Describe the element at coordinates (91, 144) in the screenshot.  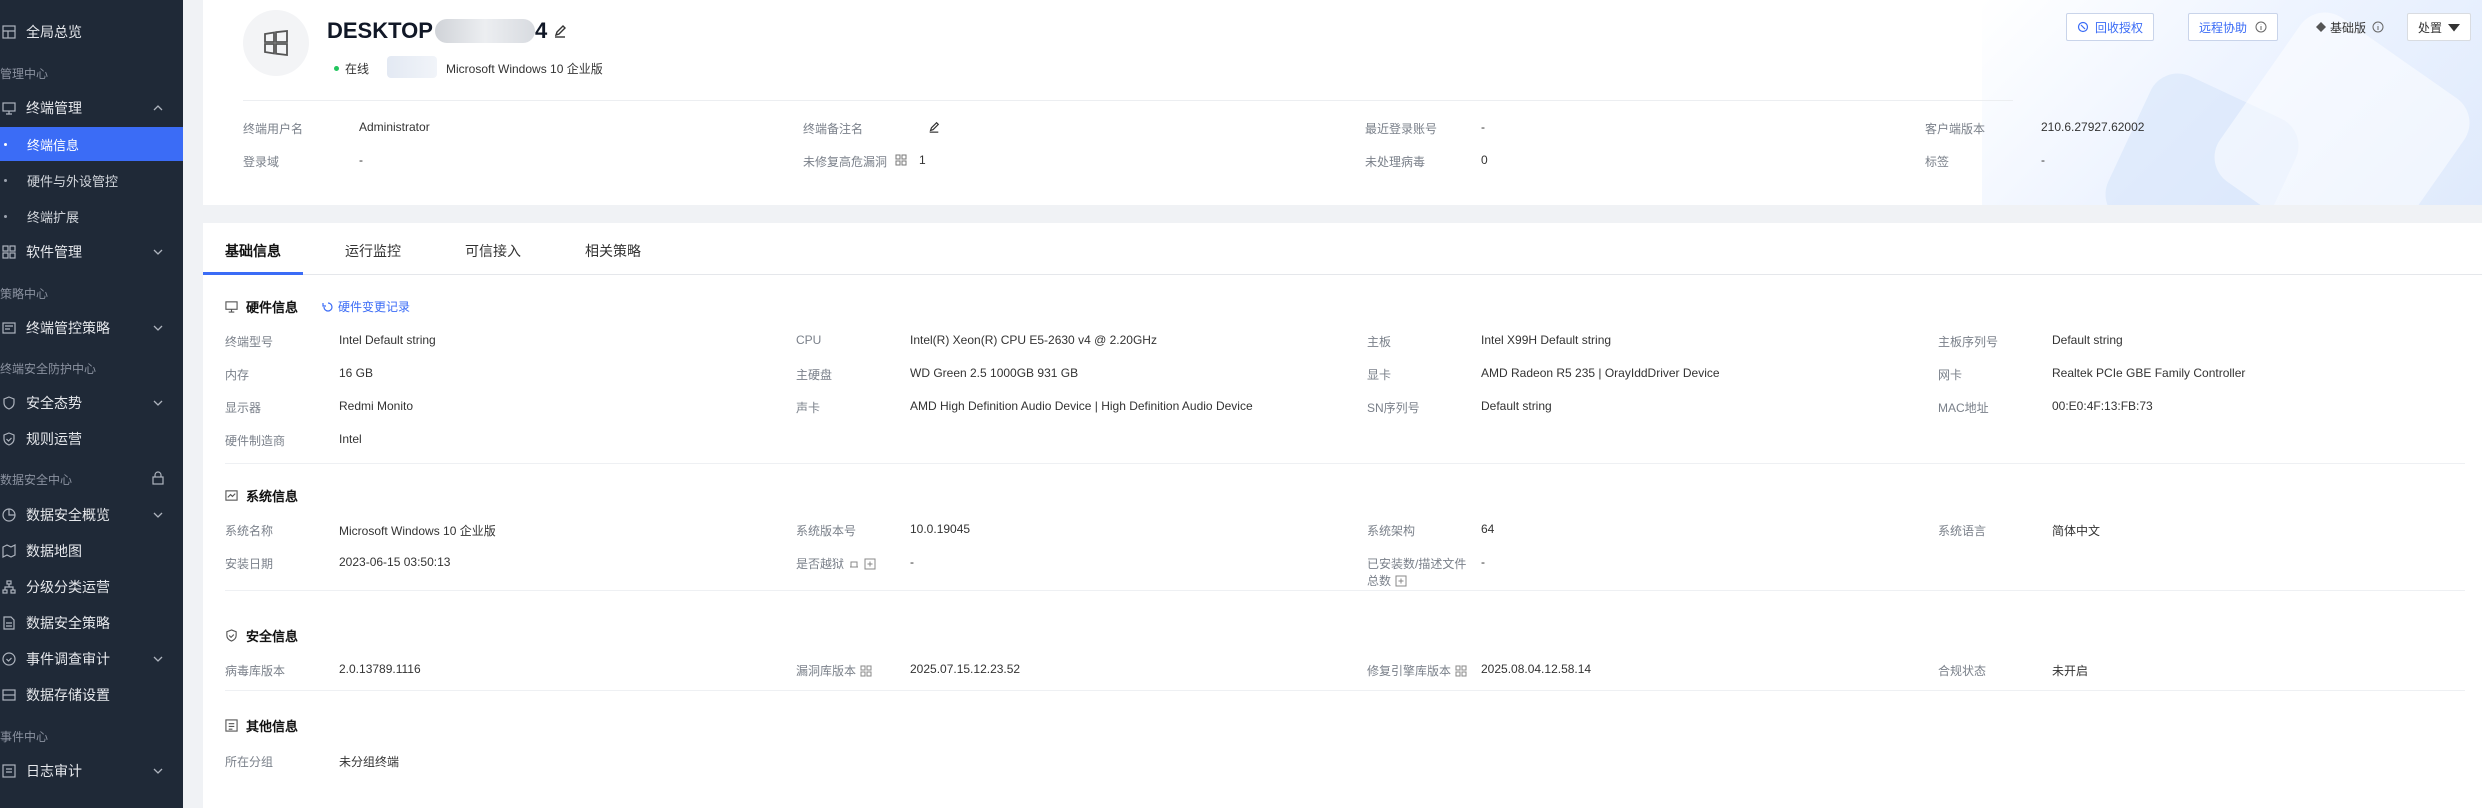
I see `sidebar-item-terminal-info: 终端信息` at that location.